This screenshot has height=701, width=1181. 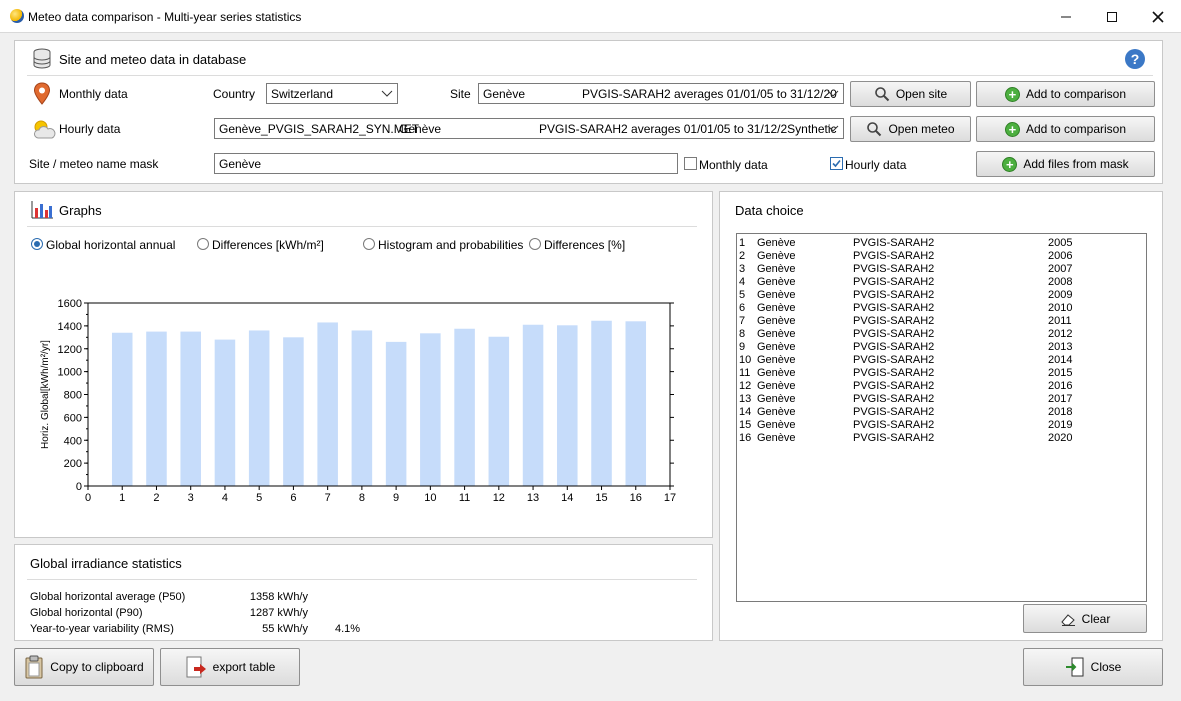 I want to click on x-tick-label: 9, so click(x=396, y=498).